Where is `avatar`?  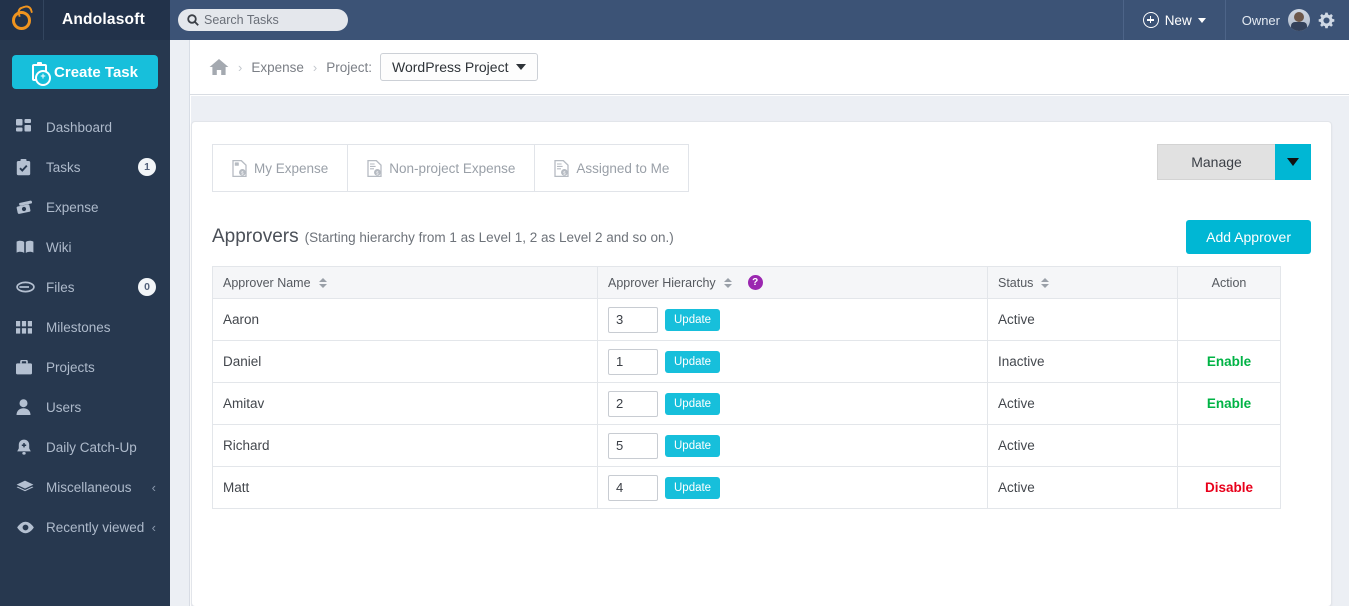 avatar is located at coordinates (1299, 20).